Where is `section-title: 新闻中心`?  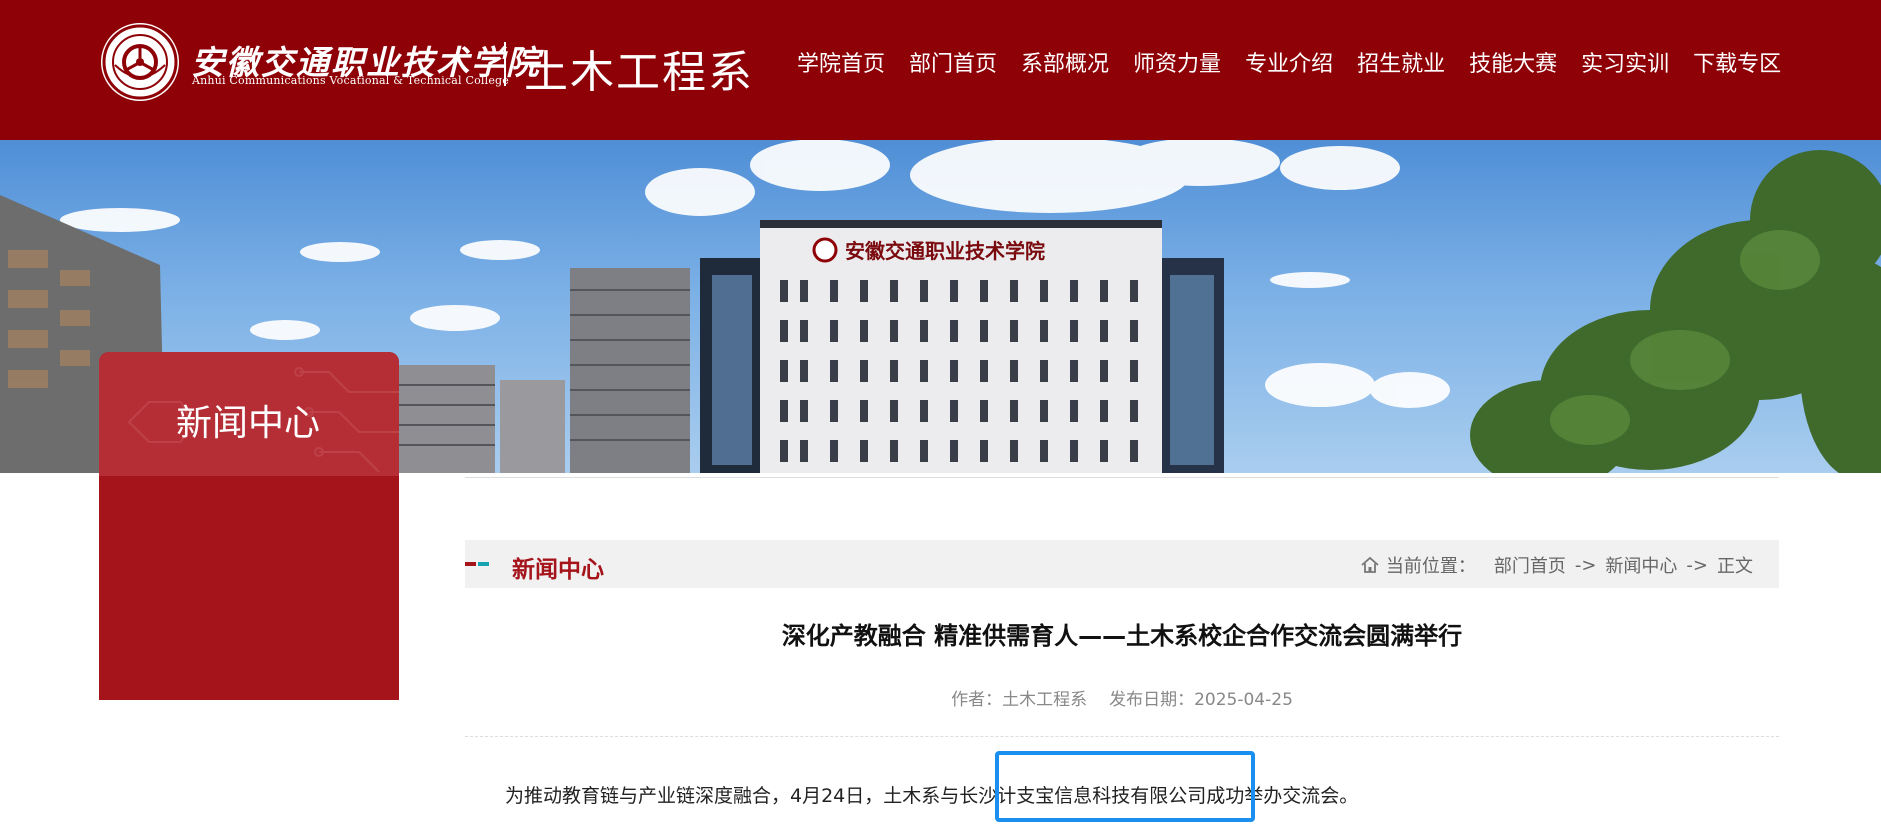
section-title: 新闻中心 is located at coordinates (558, 570).